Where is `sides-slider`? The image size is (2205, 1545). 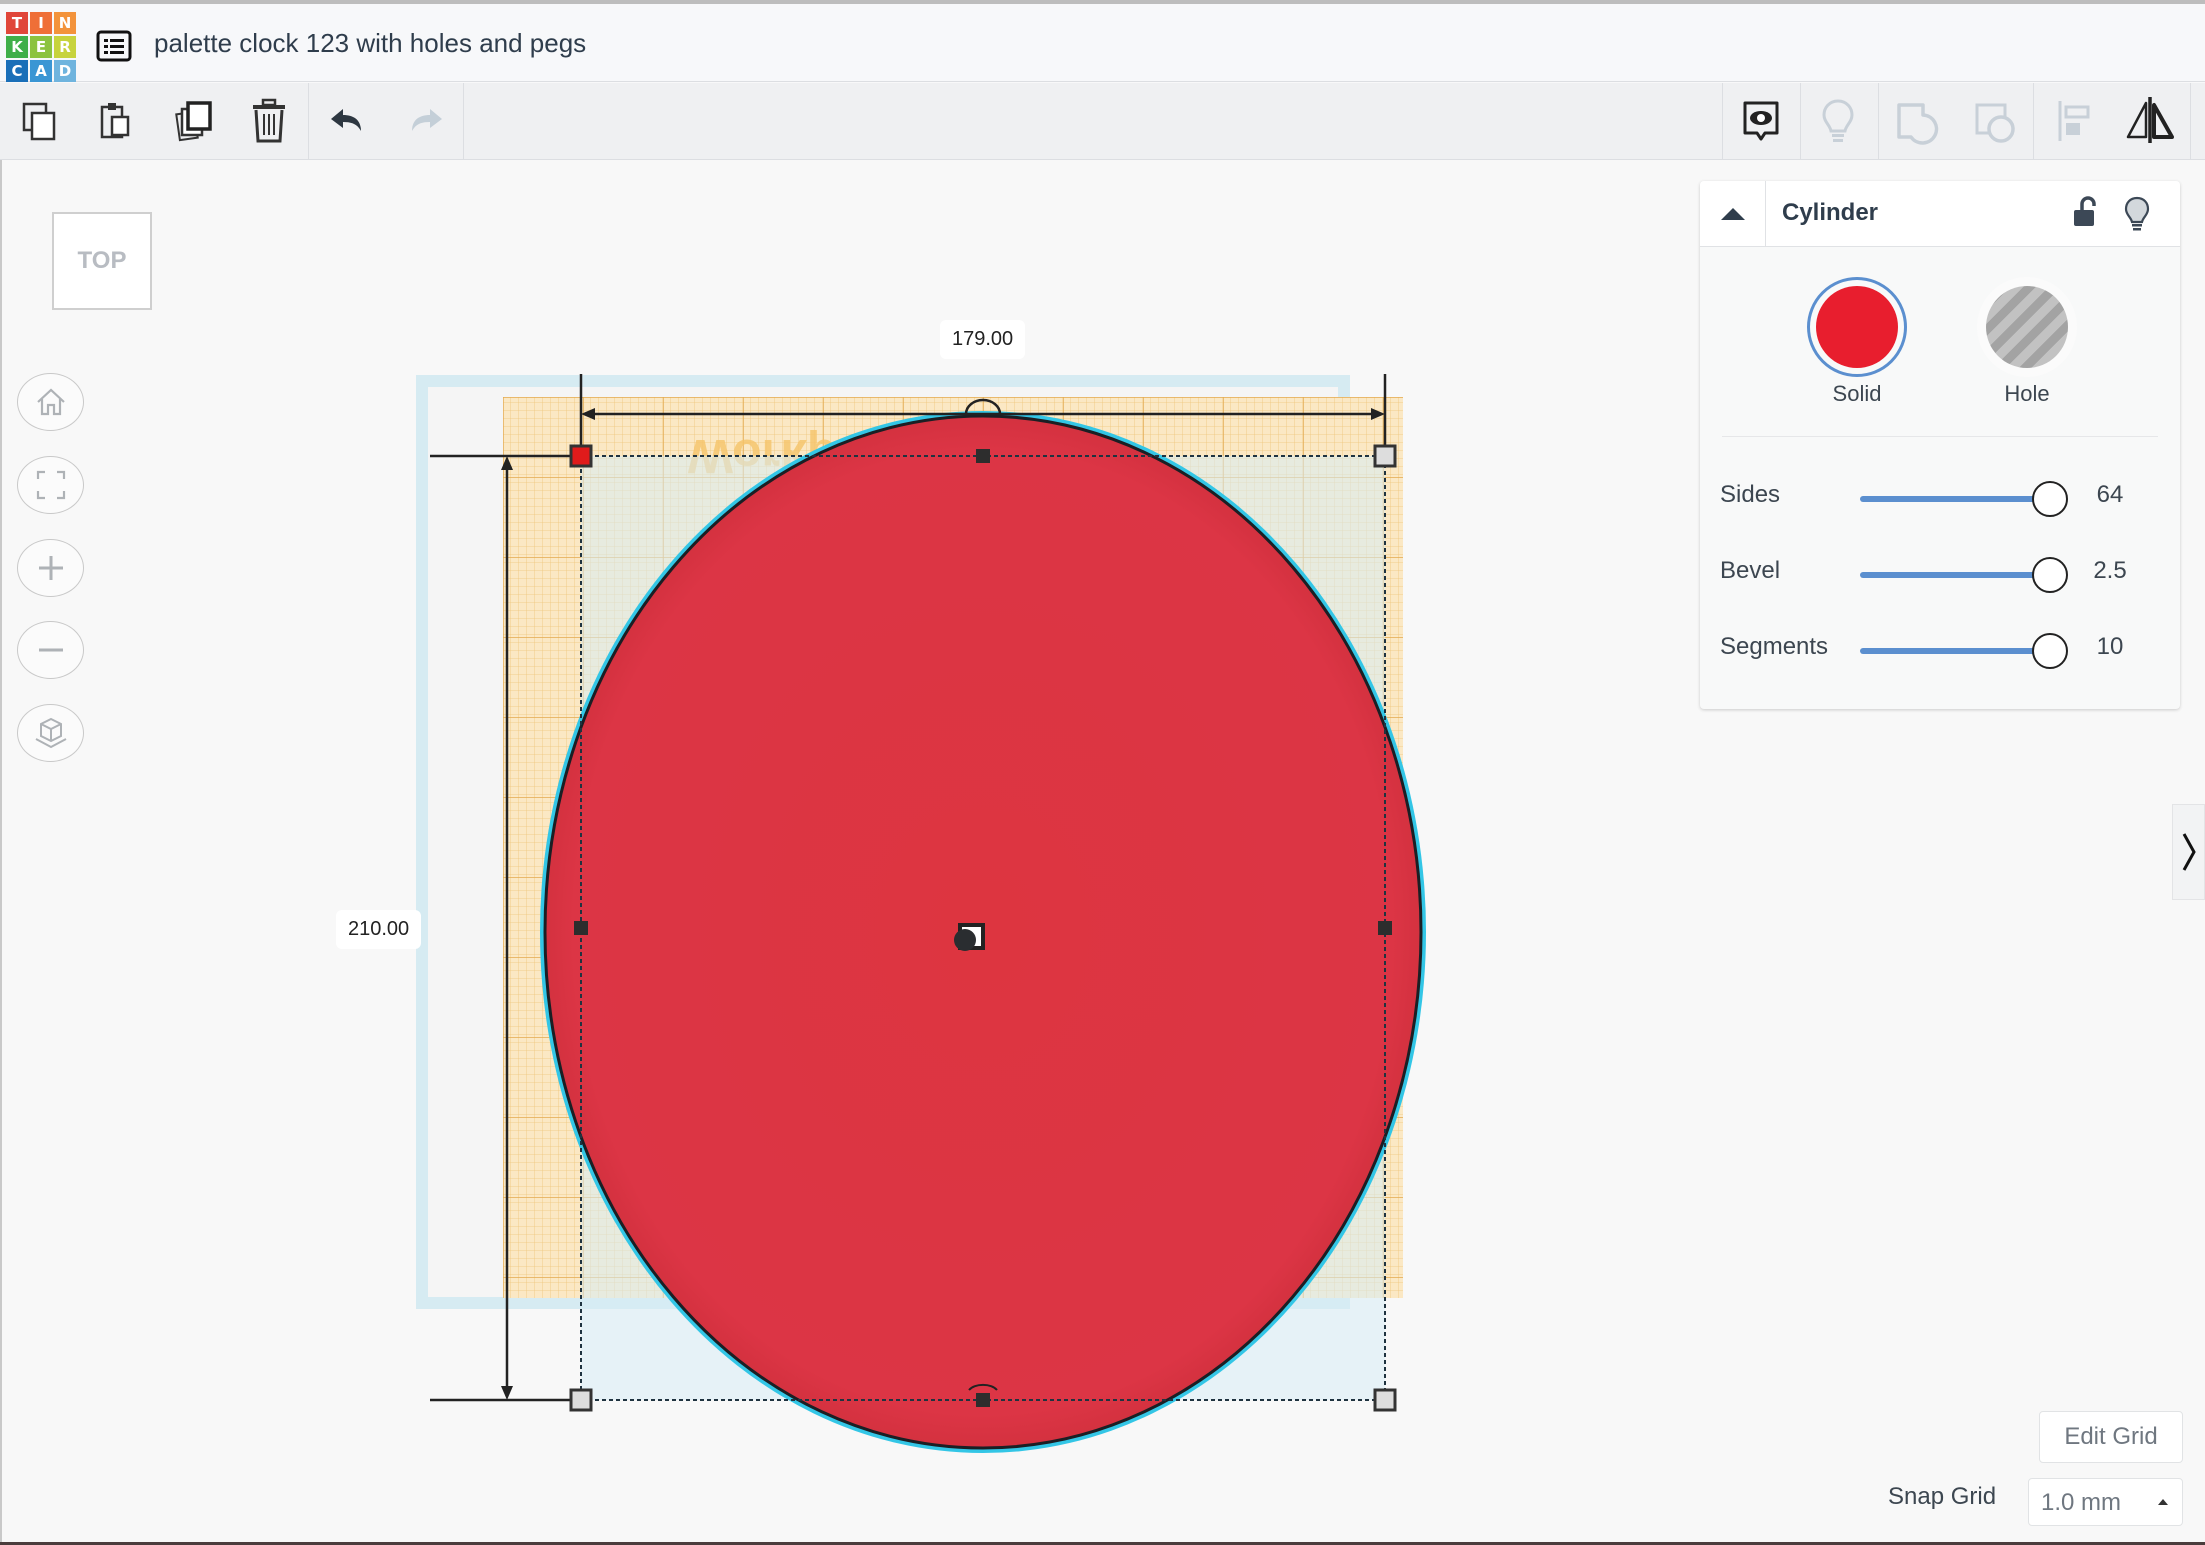 sides-slider is located at coordinates (1964, 498).